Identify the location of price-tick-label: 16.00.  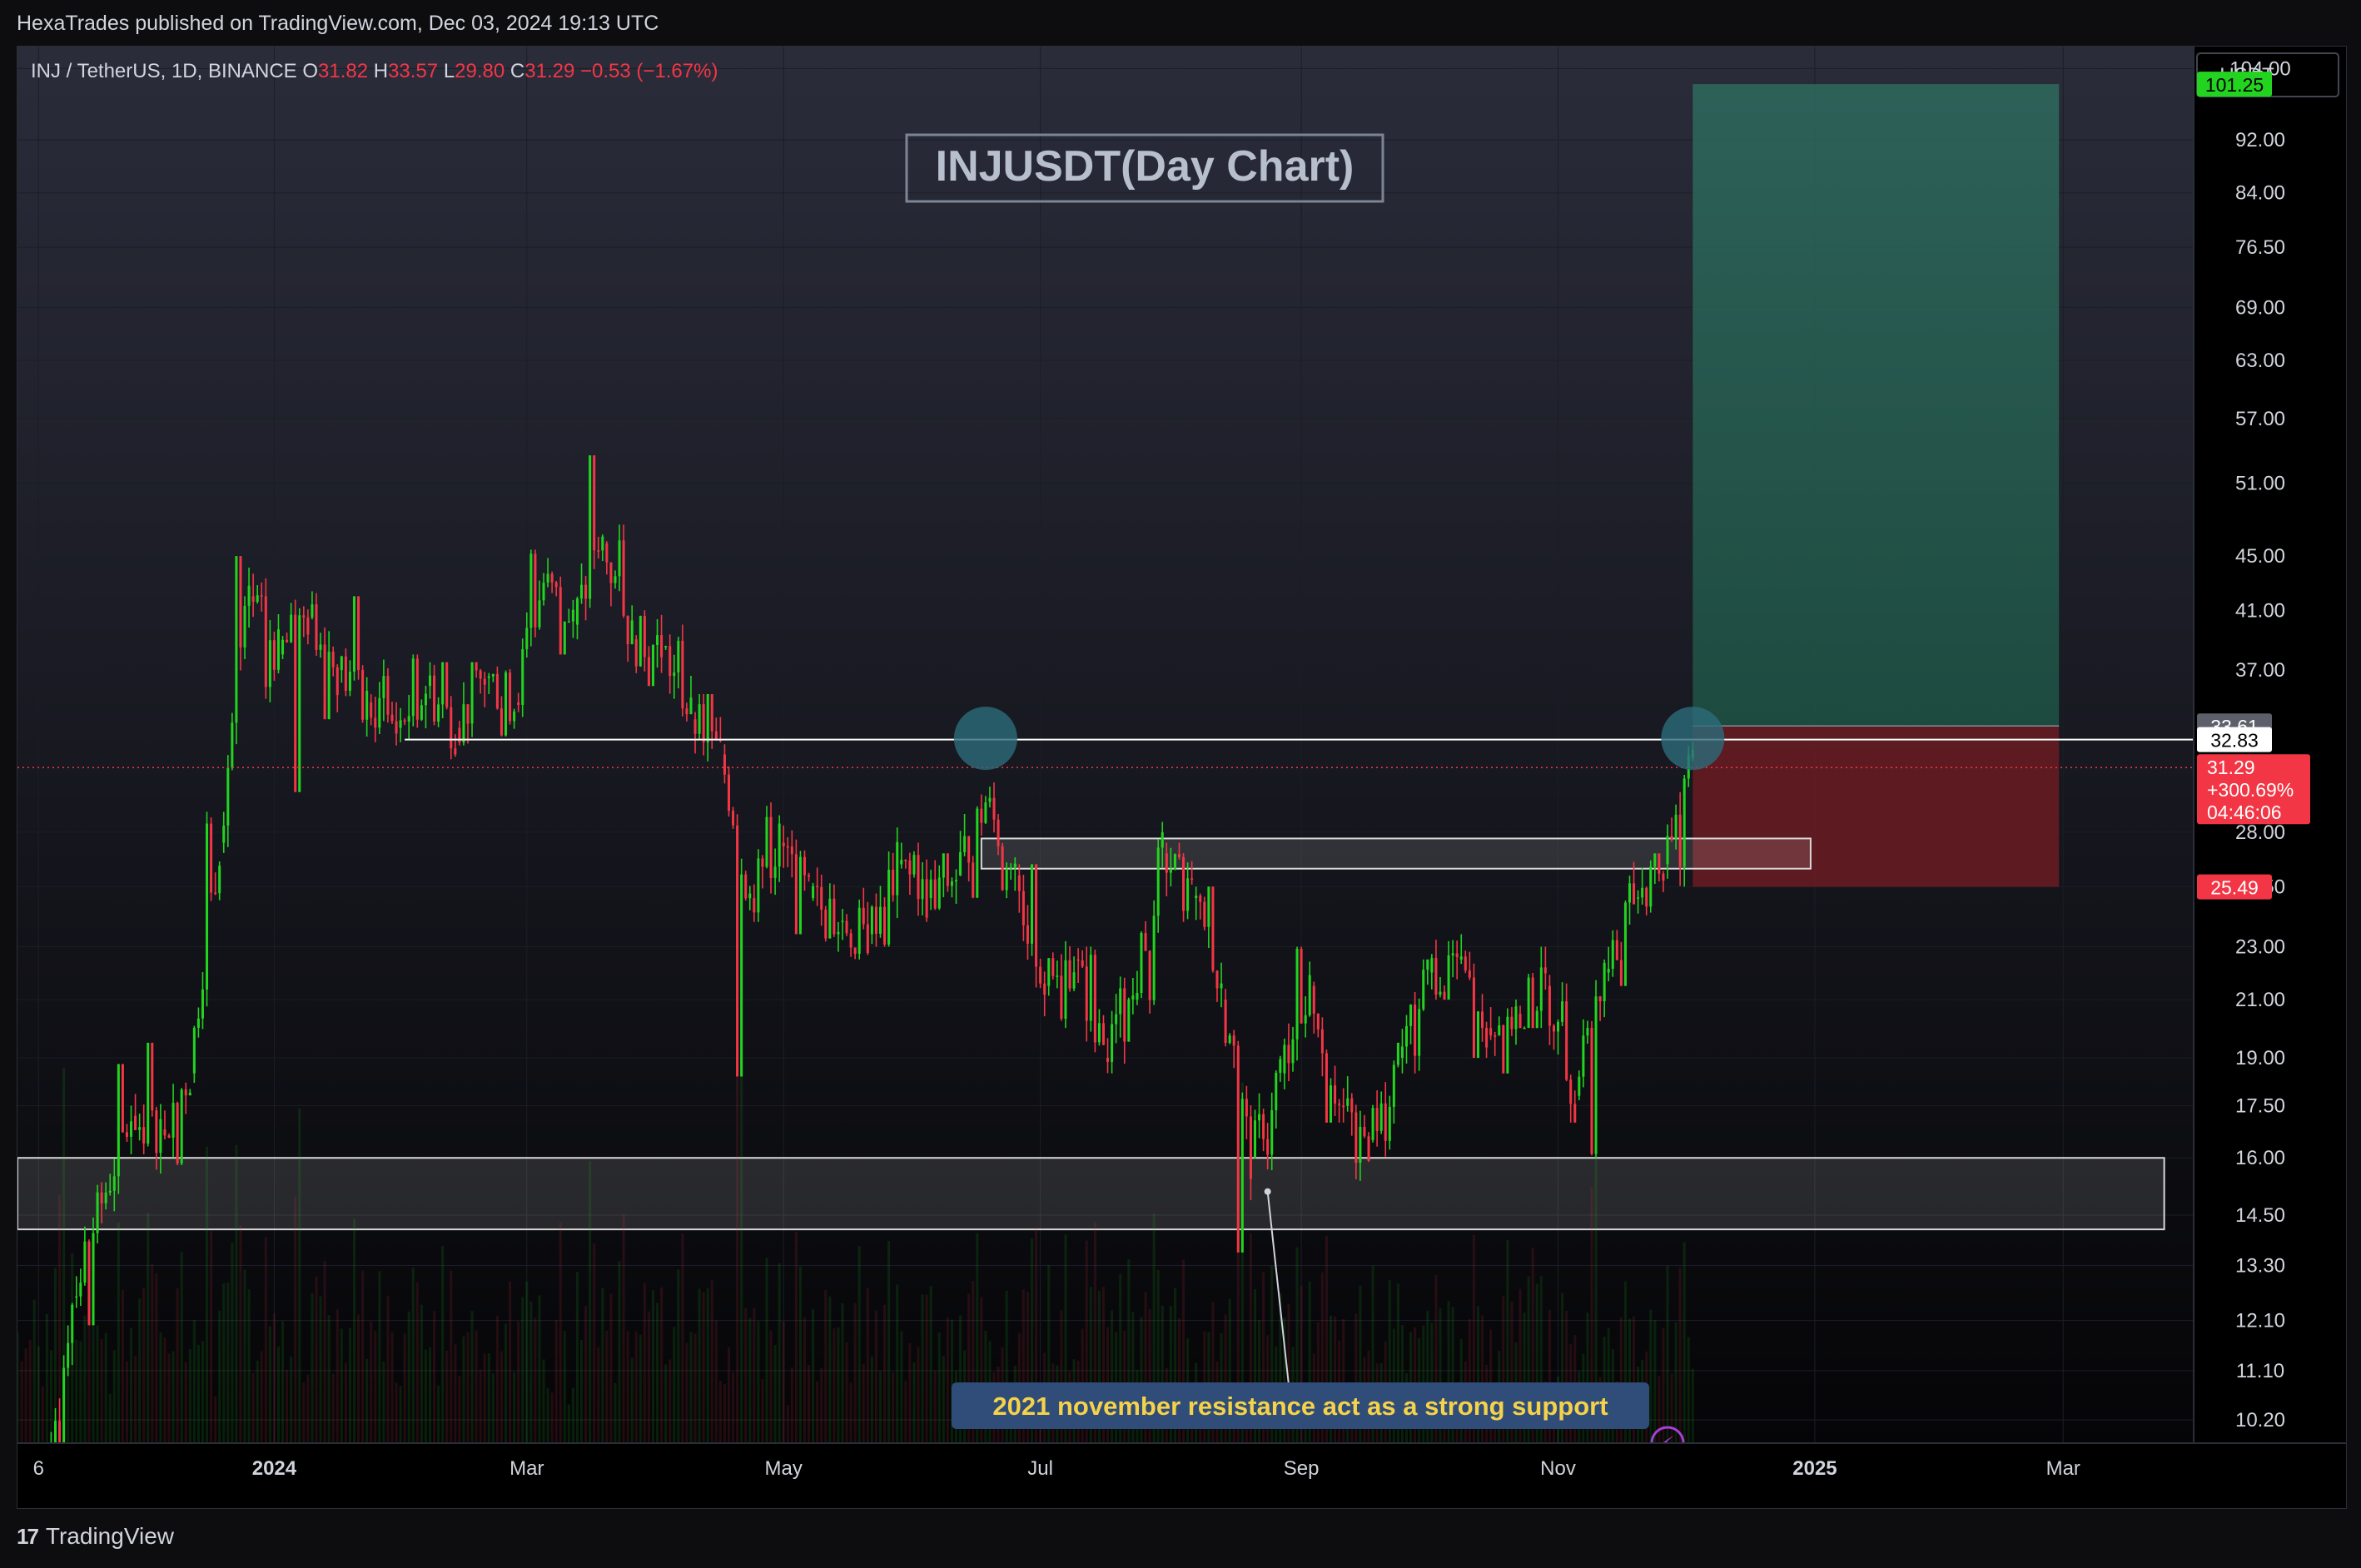
(2260, 1158).